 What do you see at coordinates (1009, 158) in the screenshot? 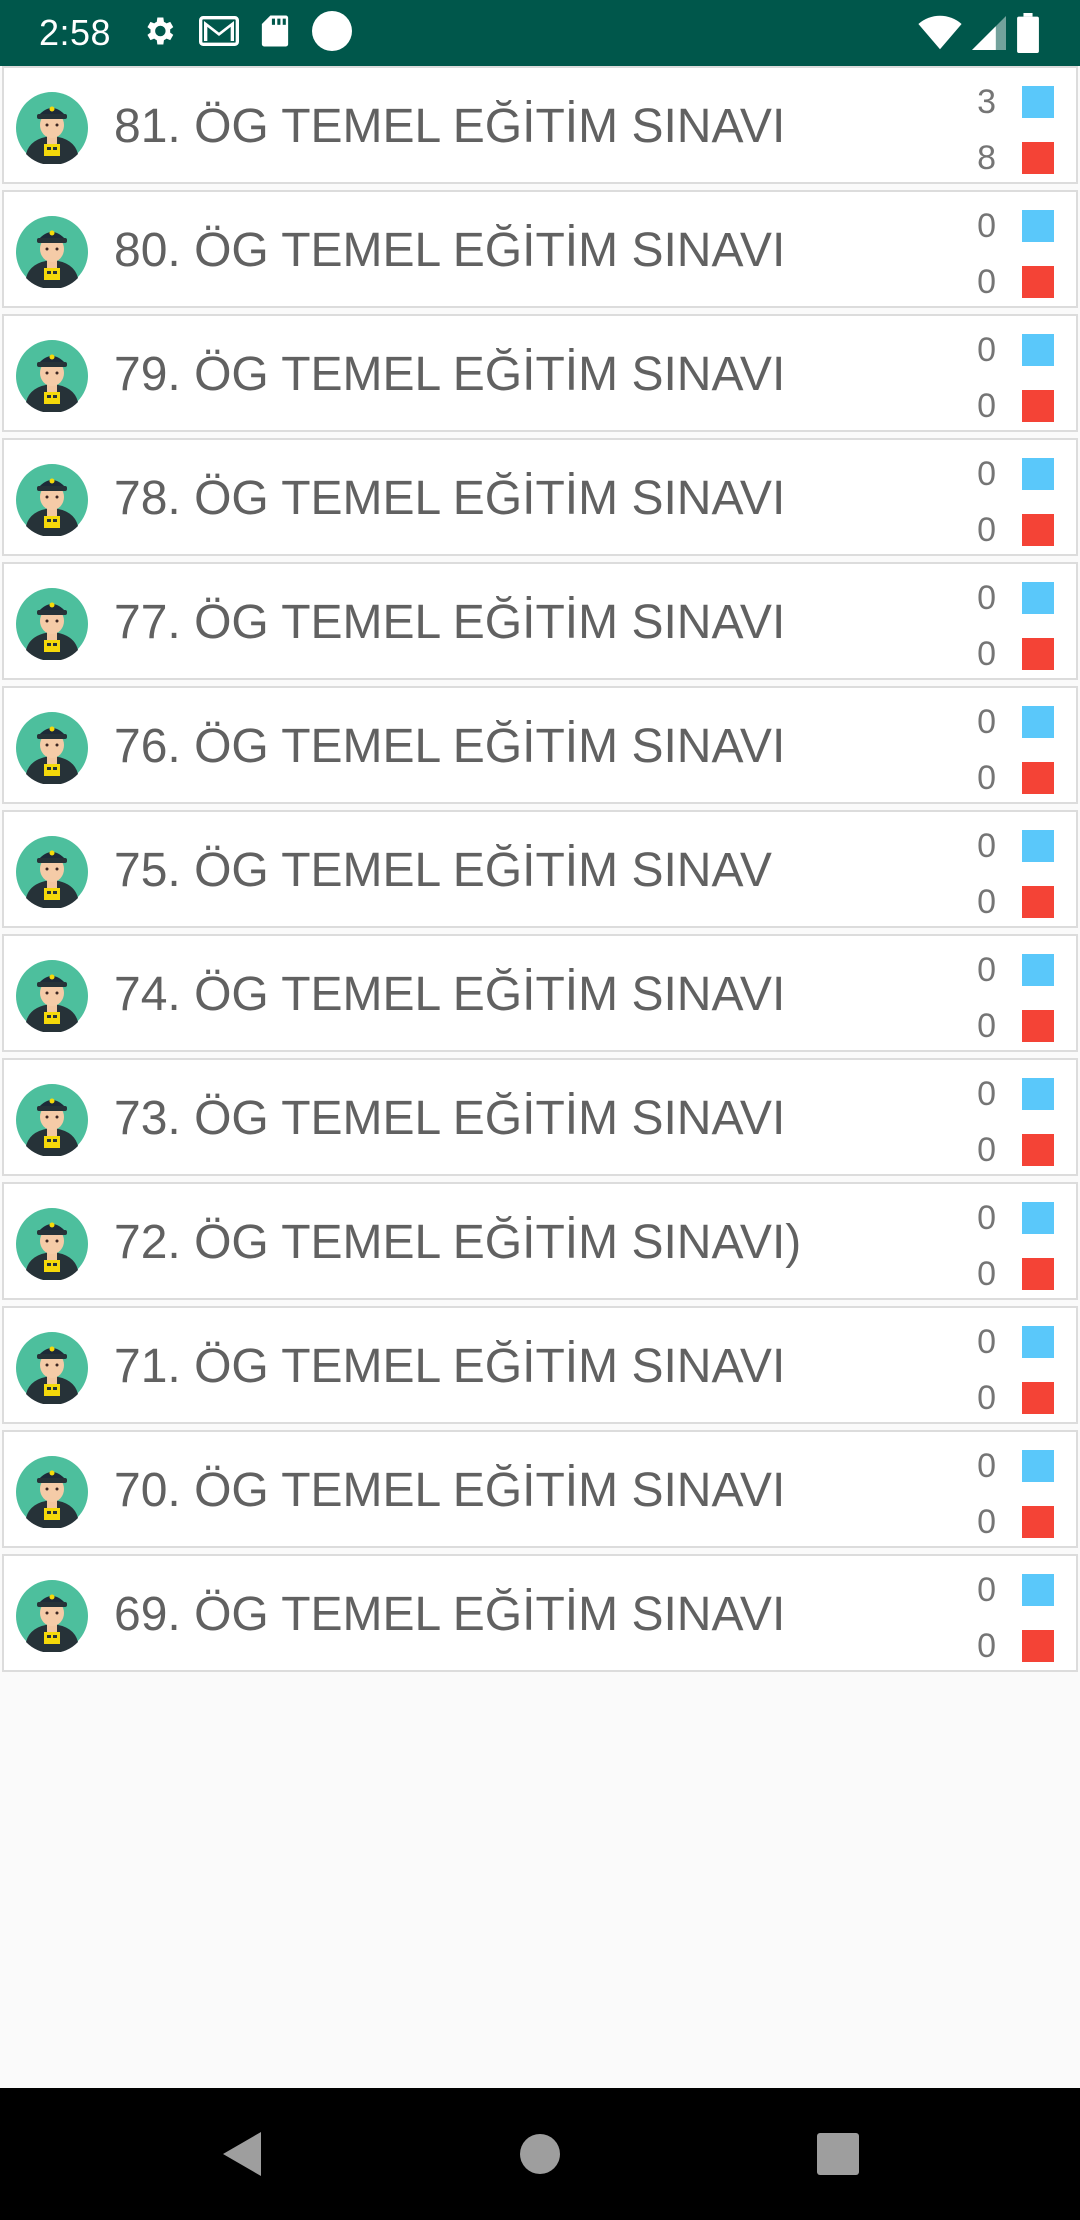
I see `red-counter: 8` at bounding box center [1009, 158].